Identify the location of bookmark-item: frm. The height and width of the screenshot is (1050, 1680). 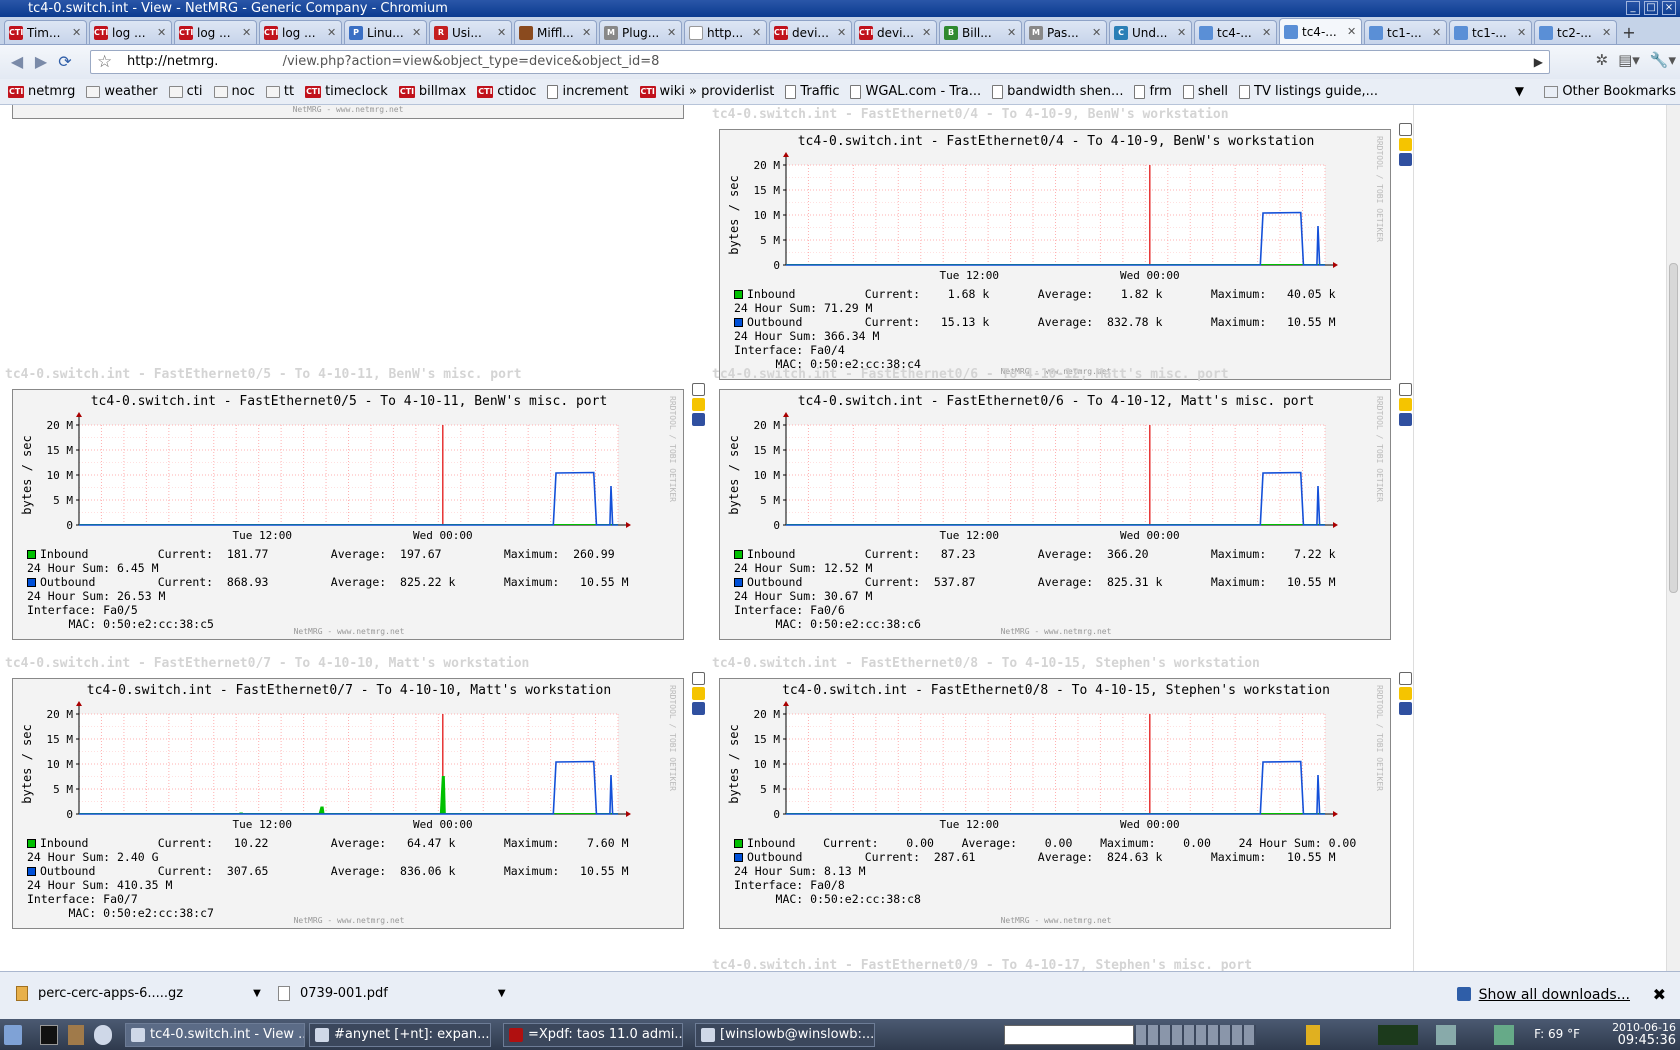
(1153, 91).